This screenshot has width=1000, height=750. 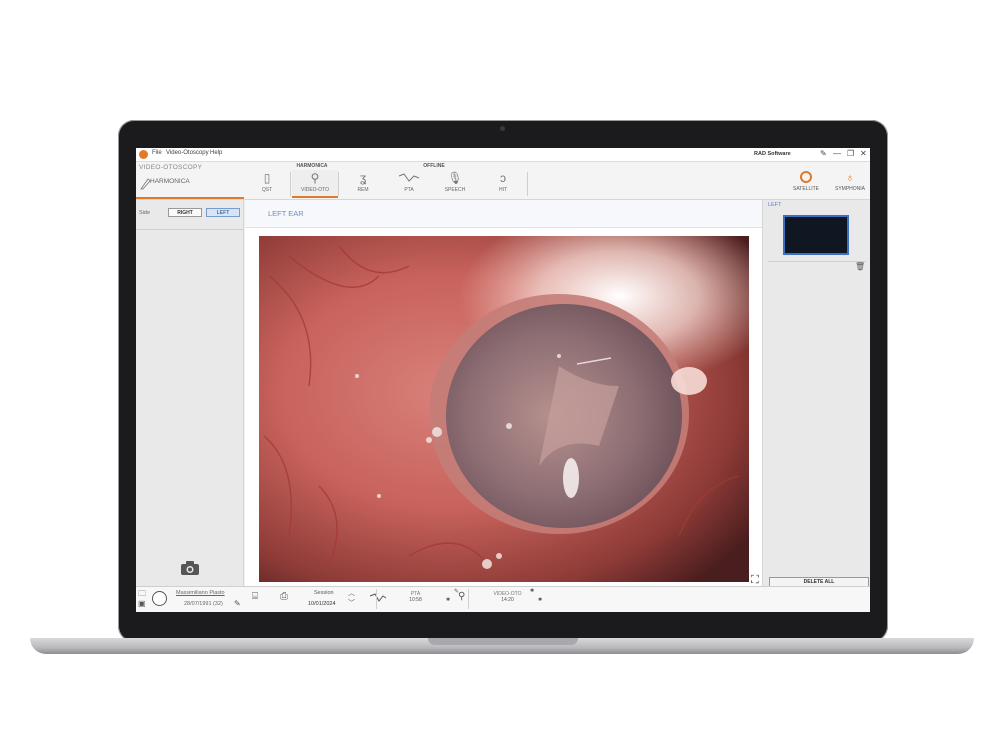 I want to click on ear-header: LEFT EAR, so click(x=503, y=214).